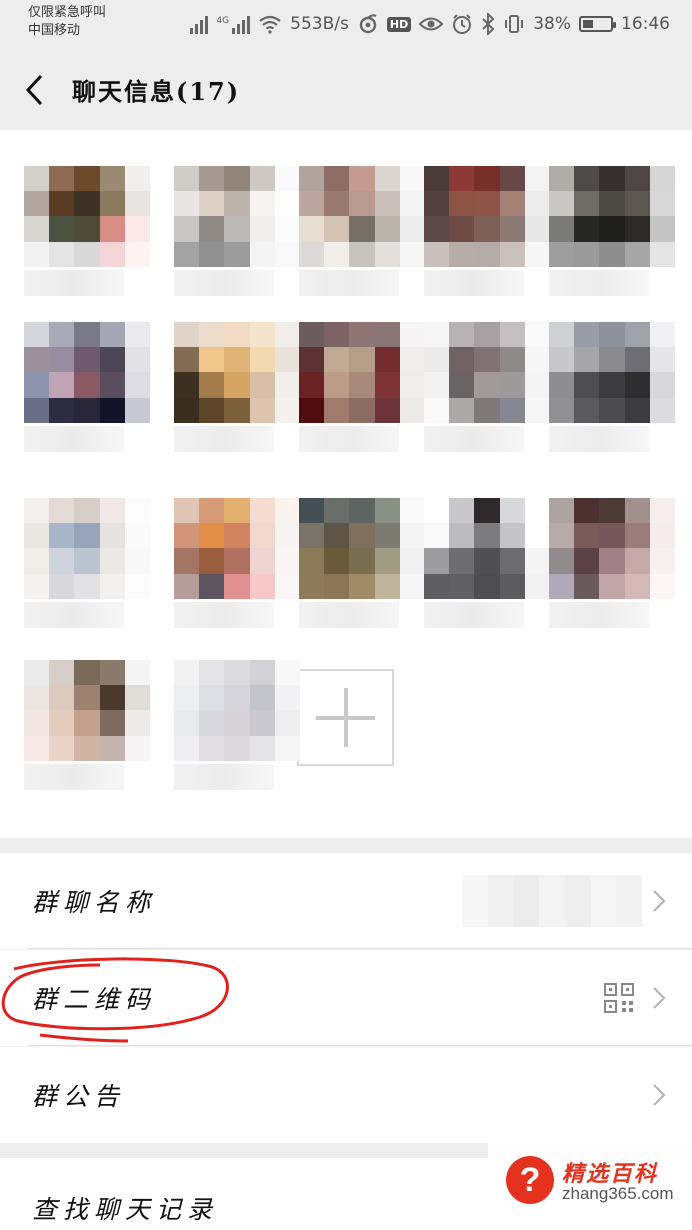 This screenshot has height=1230, width=692. What do you see at coordinates (590, 1186) in the screenshot?
I see `watermark-logo: ? 精选百科 zhang365.com` at bounding box center [590, 1186].